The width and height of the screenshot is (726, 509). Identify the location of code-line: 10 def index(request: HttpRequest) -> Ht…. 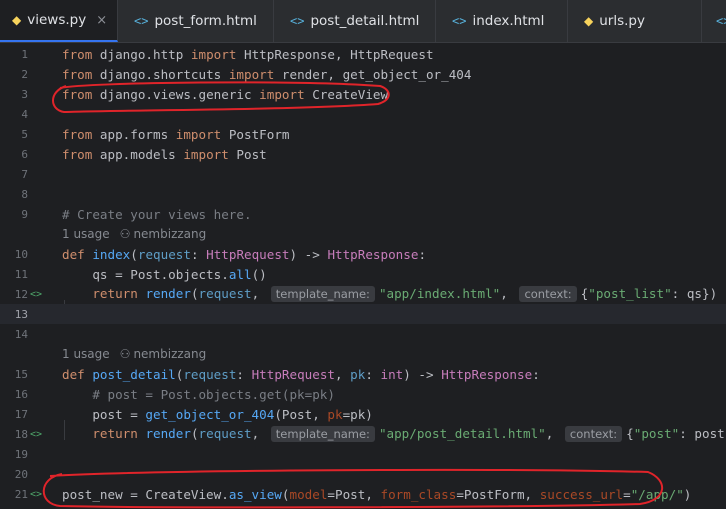
(363, 254).